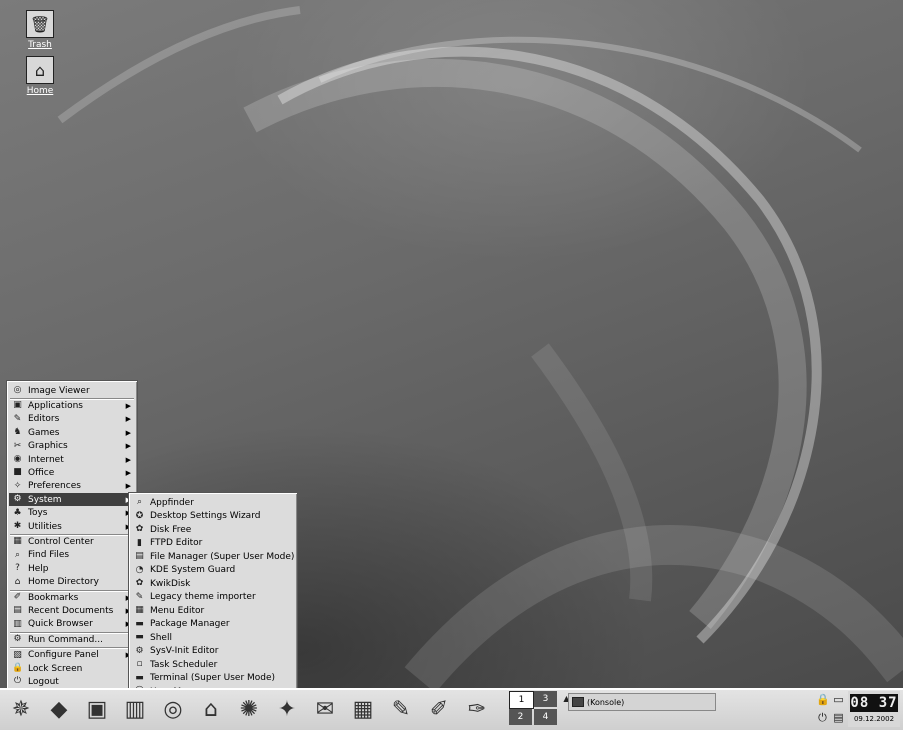 Image resolution: width=903 pixels, height=730 pixels. Describe the element at coordinates (72, 419) in the screenshot. I see `kmenu-item-editors: ✎ Editors ▶` at that location.